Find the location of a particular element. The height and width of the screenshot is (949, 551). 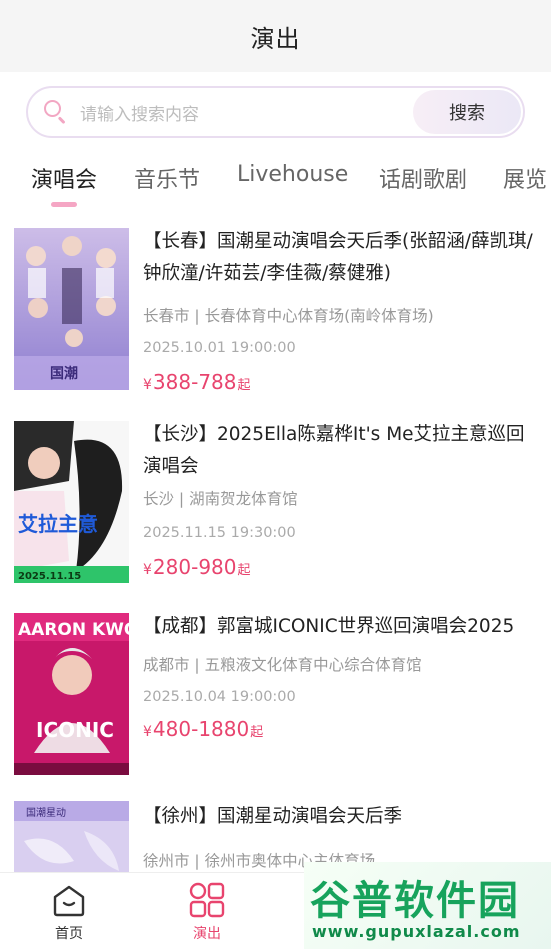

tab-music-festival: 音乐节 is located at coordinates (167, 178).